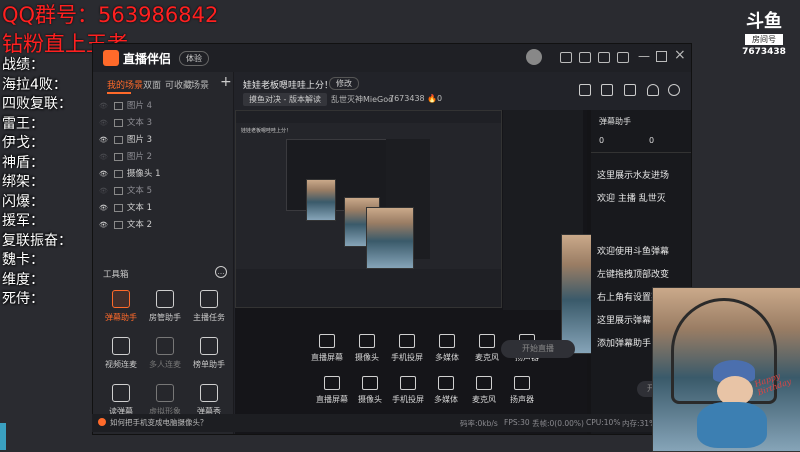  What do you see at coordinates (440, 98) in the screenshot?
I see `heat-count: 0` at bounding box center [440, 98].